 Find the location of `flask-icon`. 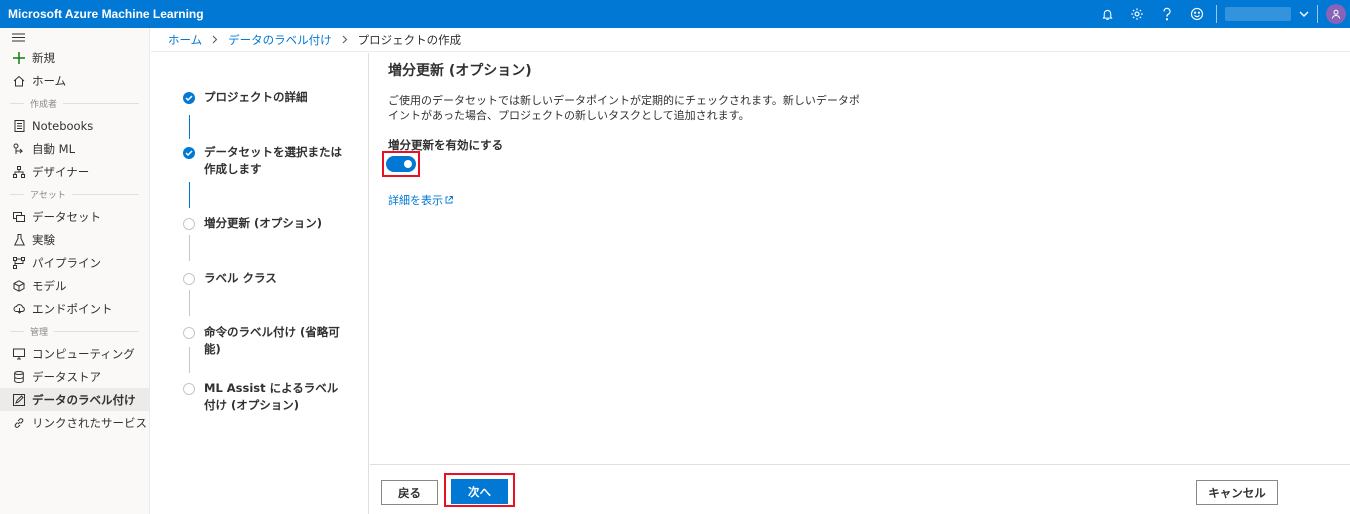

flask-icon is located at coordinates (19, 240).